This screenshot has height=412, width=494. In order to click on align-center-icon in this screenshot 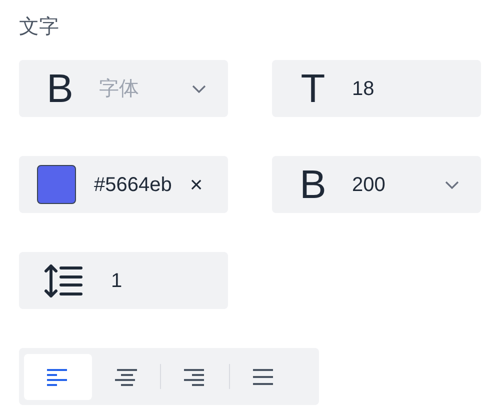, I will do `click(126, 377)`.